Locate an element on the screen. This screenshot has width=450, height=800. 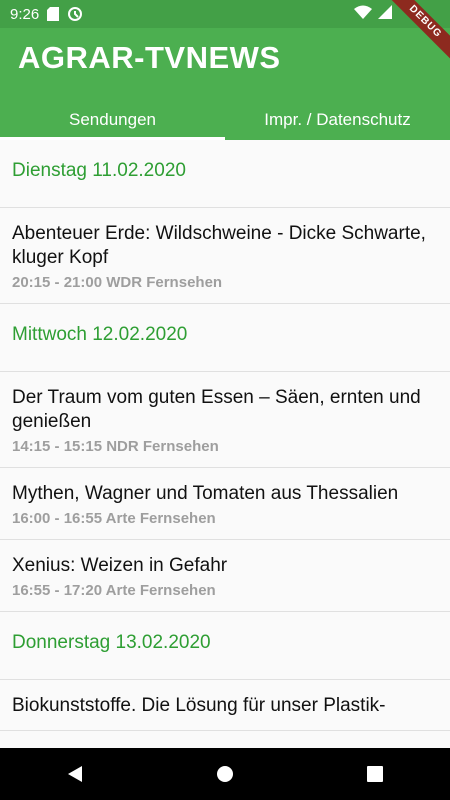
back-button is located at coordinates (75, 774).